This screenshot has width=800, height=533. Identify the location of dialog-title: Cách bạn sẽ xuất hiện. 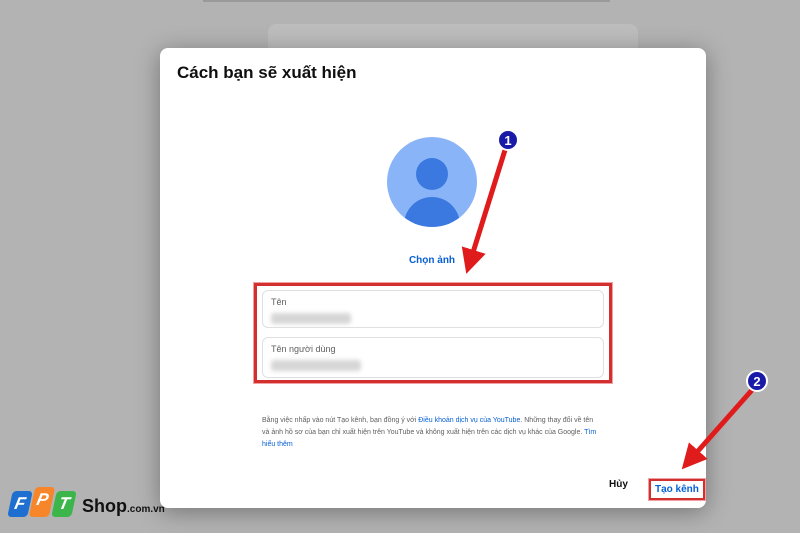
(267, 72).